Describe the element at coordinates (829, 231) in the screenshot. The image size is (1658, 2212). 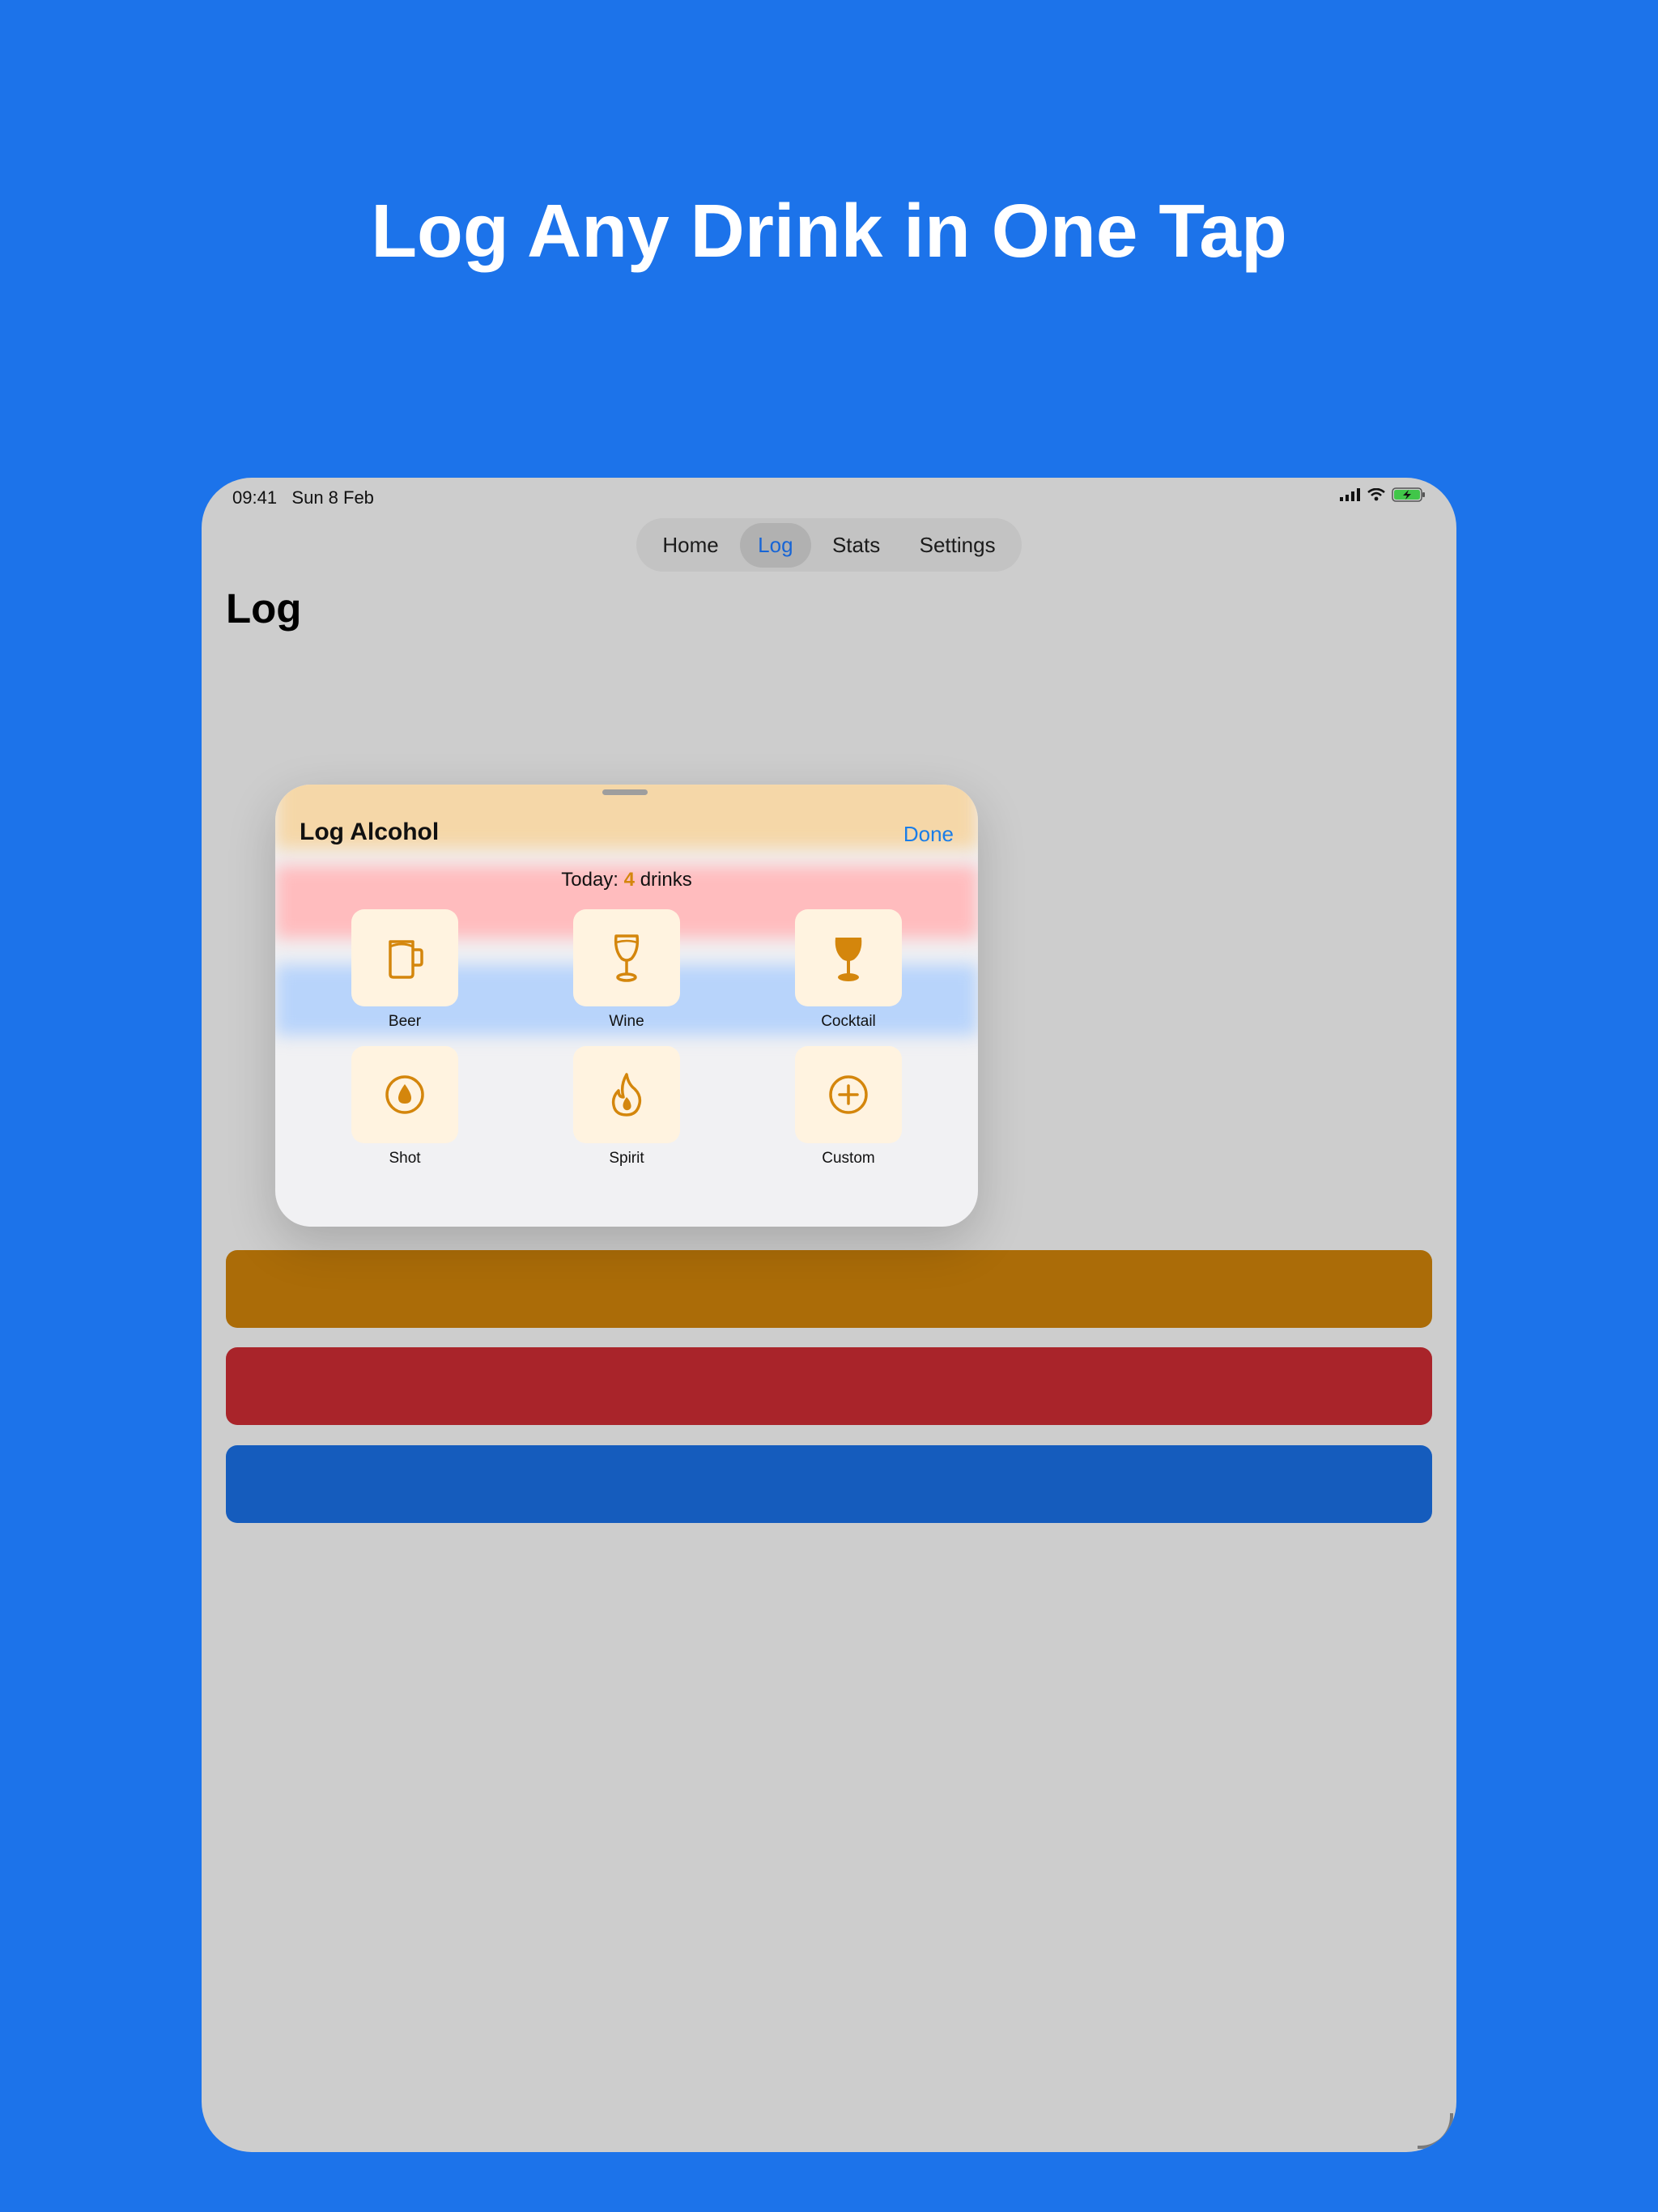
I see `headline: Log Any Drink in One Tap` at that location.